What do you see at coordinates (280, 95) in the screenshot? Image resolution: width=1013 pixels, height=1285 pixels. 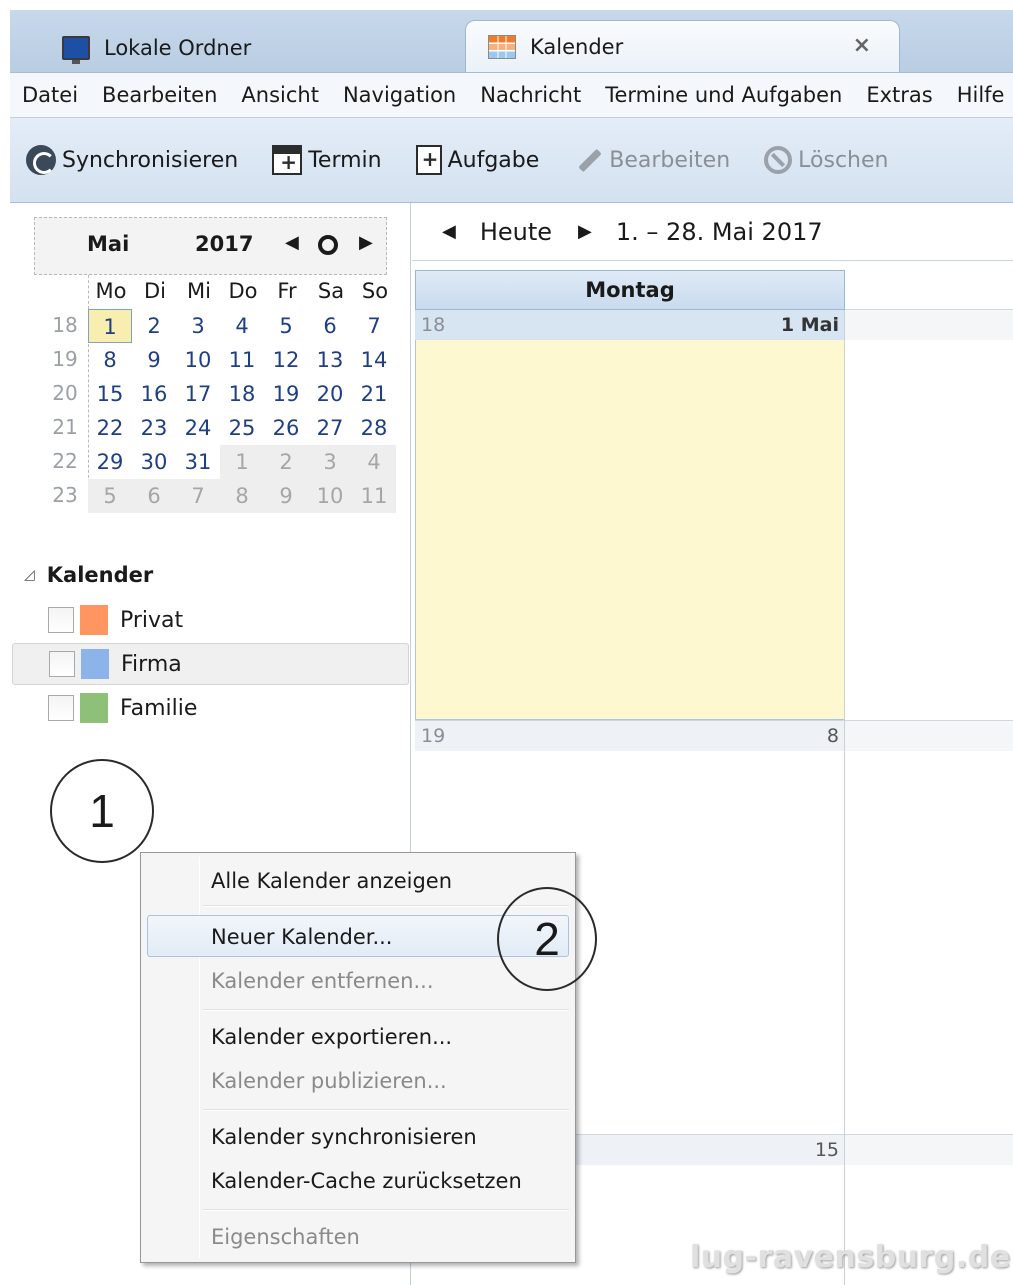 I see `menu-ansicht: Ansicht` at bounding box center [280, 95].